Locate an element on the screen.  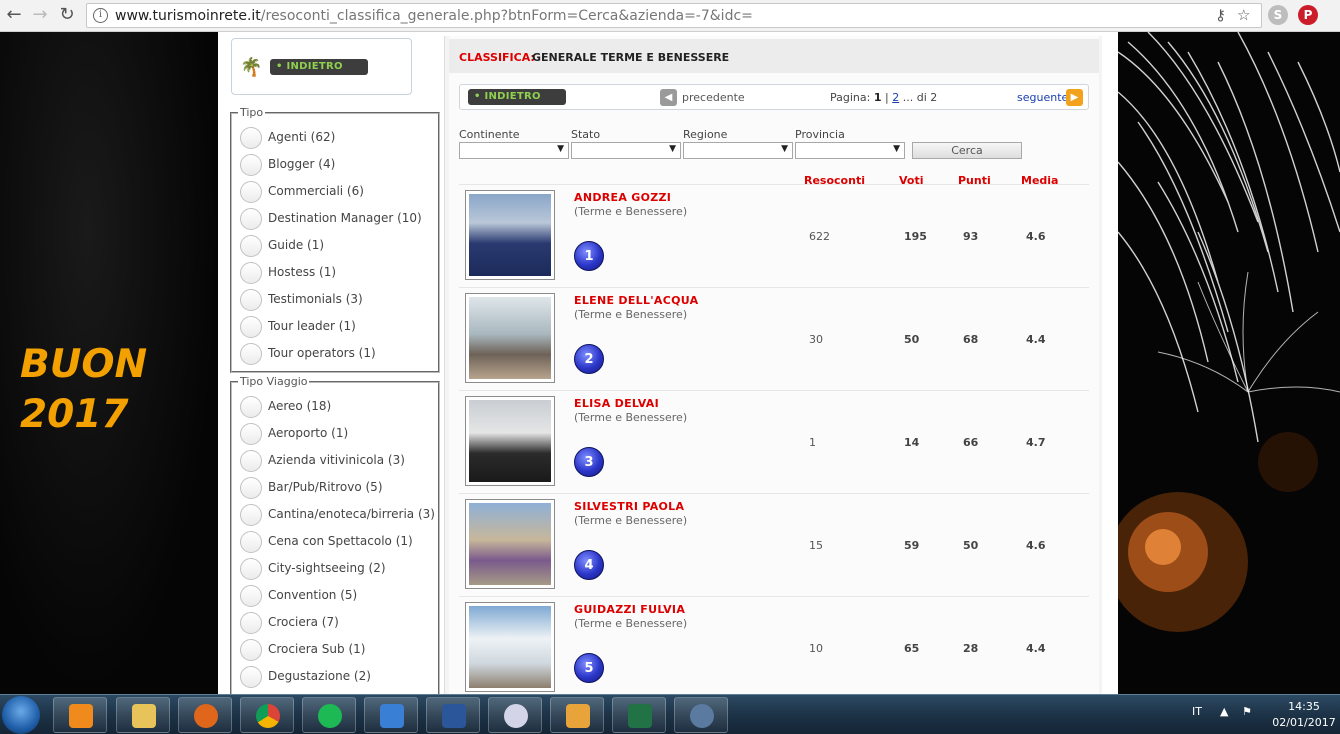
system-clock: 14:35 02/01/2017 is located at coordinates (1304, 715).